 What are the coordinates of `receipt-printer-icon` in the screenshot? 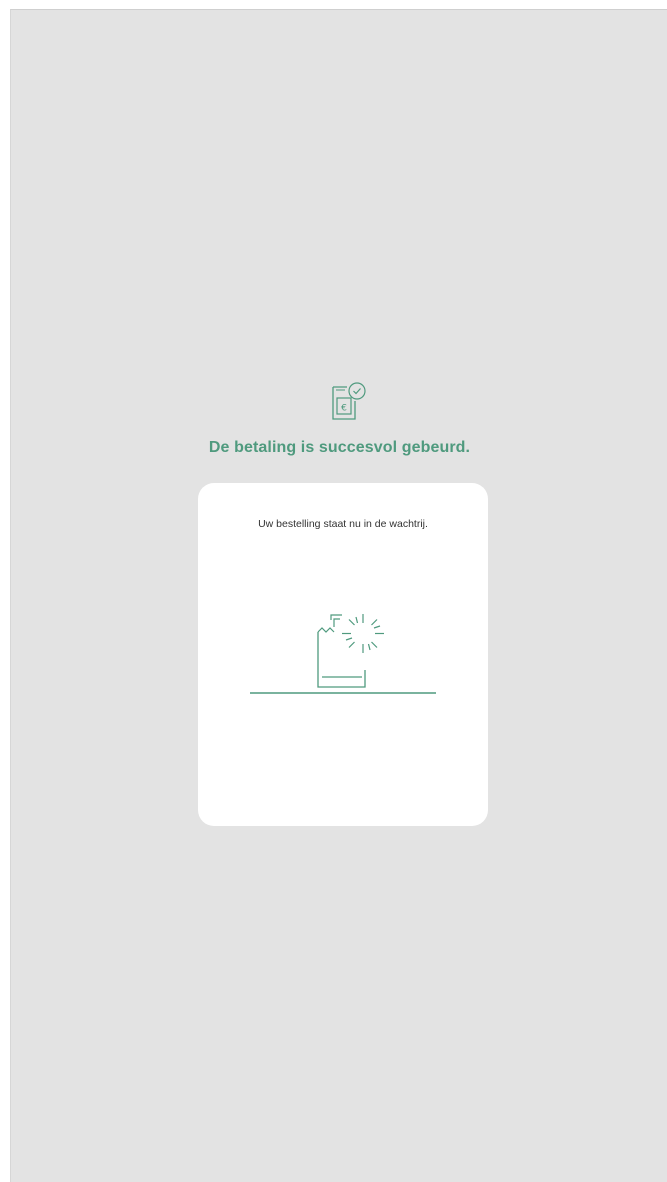 It's located at (343, 654).